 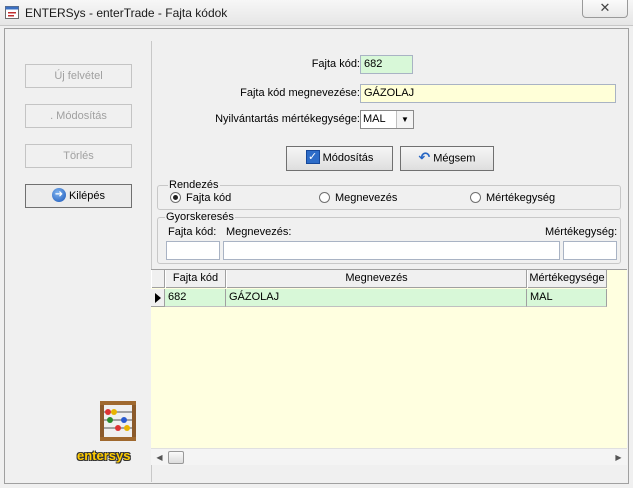 What do you see at coordinates (374, 119) in the screenshot?
I see `unit-select-value: MAL` at bounding box center [374, 119].